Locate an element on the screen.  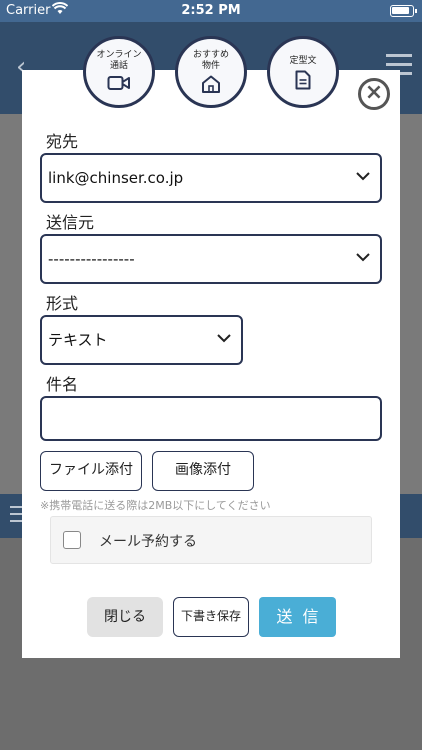
close-icon: × is located at coordinates (374, 92).